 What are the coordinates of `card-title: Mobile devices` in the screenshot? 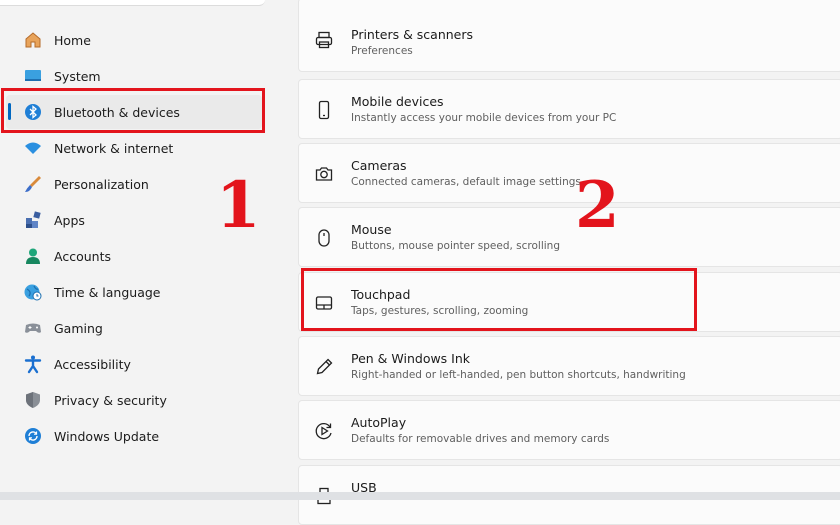 It's located at (397, 101).